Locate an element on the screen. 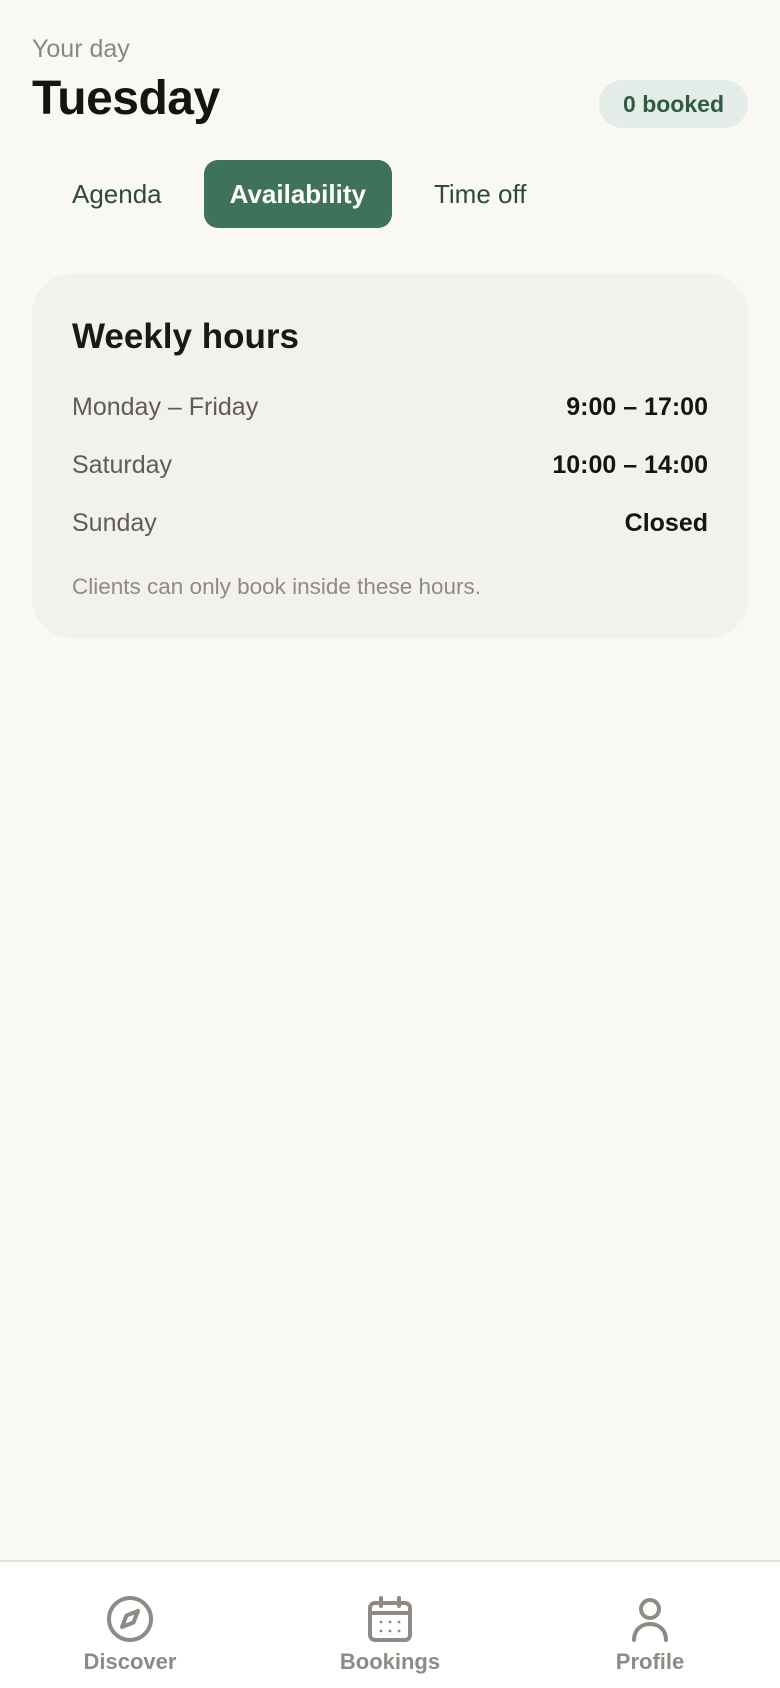 This screenshot has width=780, height=1688. hours-row: Saturday 10:00 – 14:00 is located at coordinates (390, 465).